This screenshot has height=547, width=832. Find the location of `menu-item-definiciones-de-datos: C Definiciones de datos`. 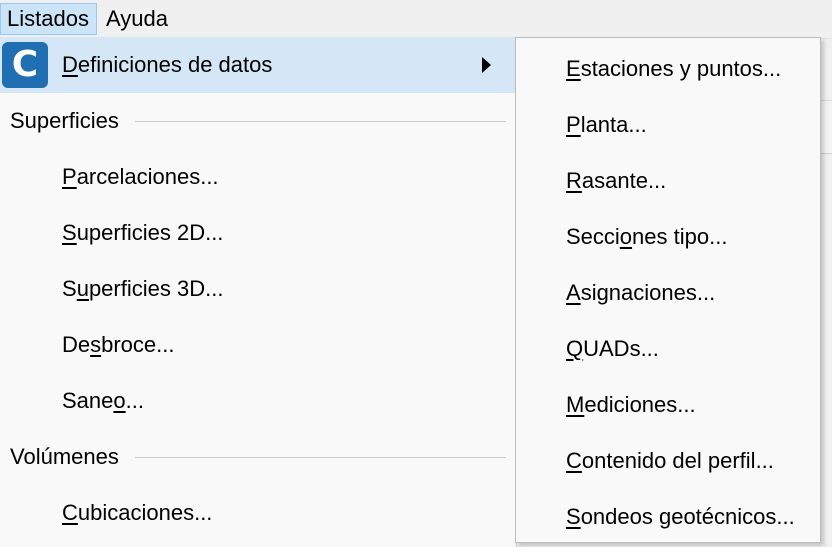

menu-item-definiciones-de-datos: C Definiciones de datos is located at coordinates (258, 65).